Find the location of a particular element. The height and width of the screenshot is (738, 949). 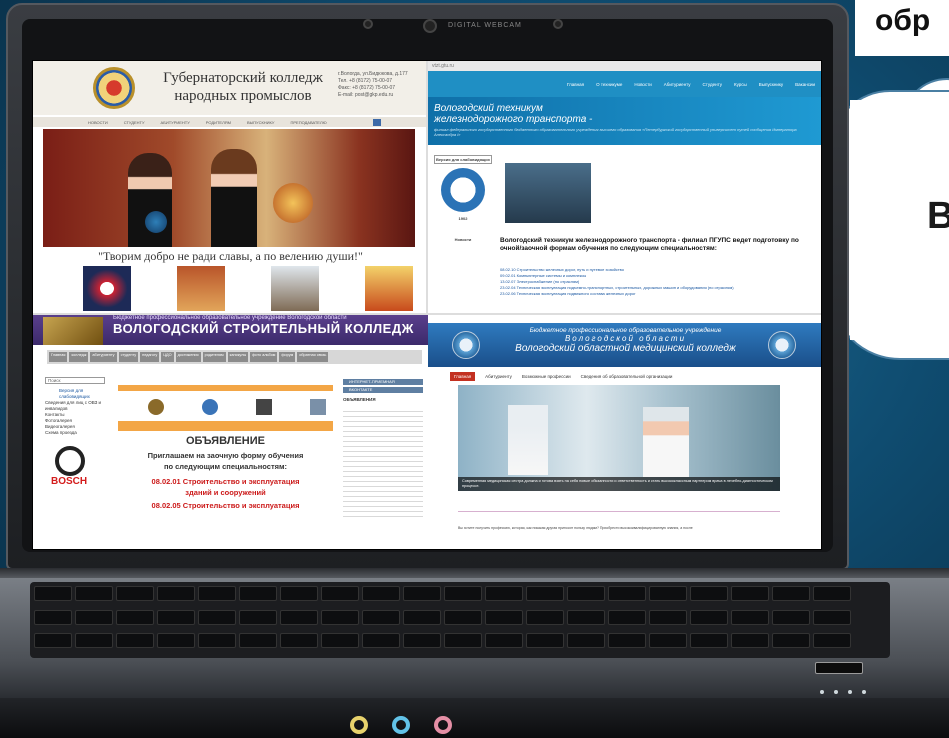

contact-line: E-mail: post@gkp.edu.ru is located at coordinates (380, 95).